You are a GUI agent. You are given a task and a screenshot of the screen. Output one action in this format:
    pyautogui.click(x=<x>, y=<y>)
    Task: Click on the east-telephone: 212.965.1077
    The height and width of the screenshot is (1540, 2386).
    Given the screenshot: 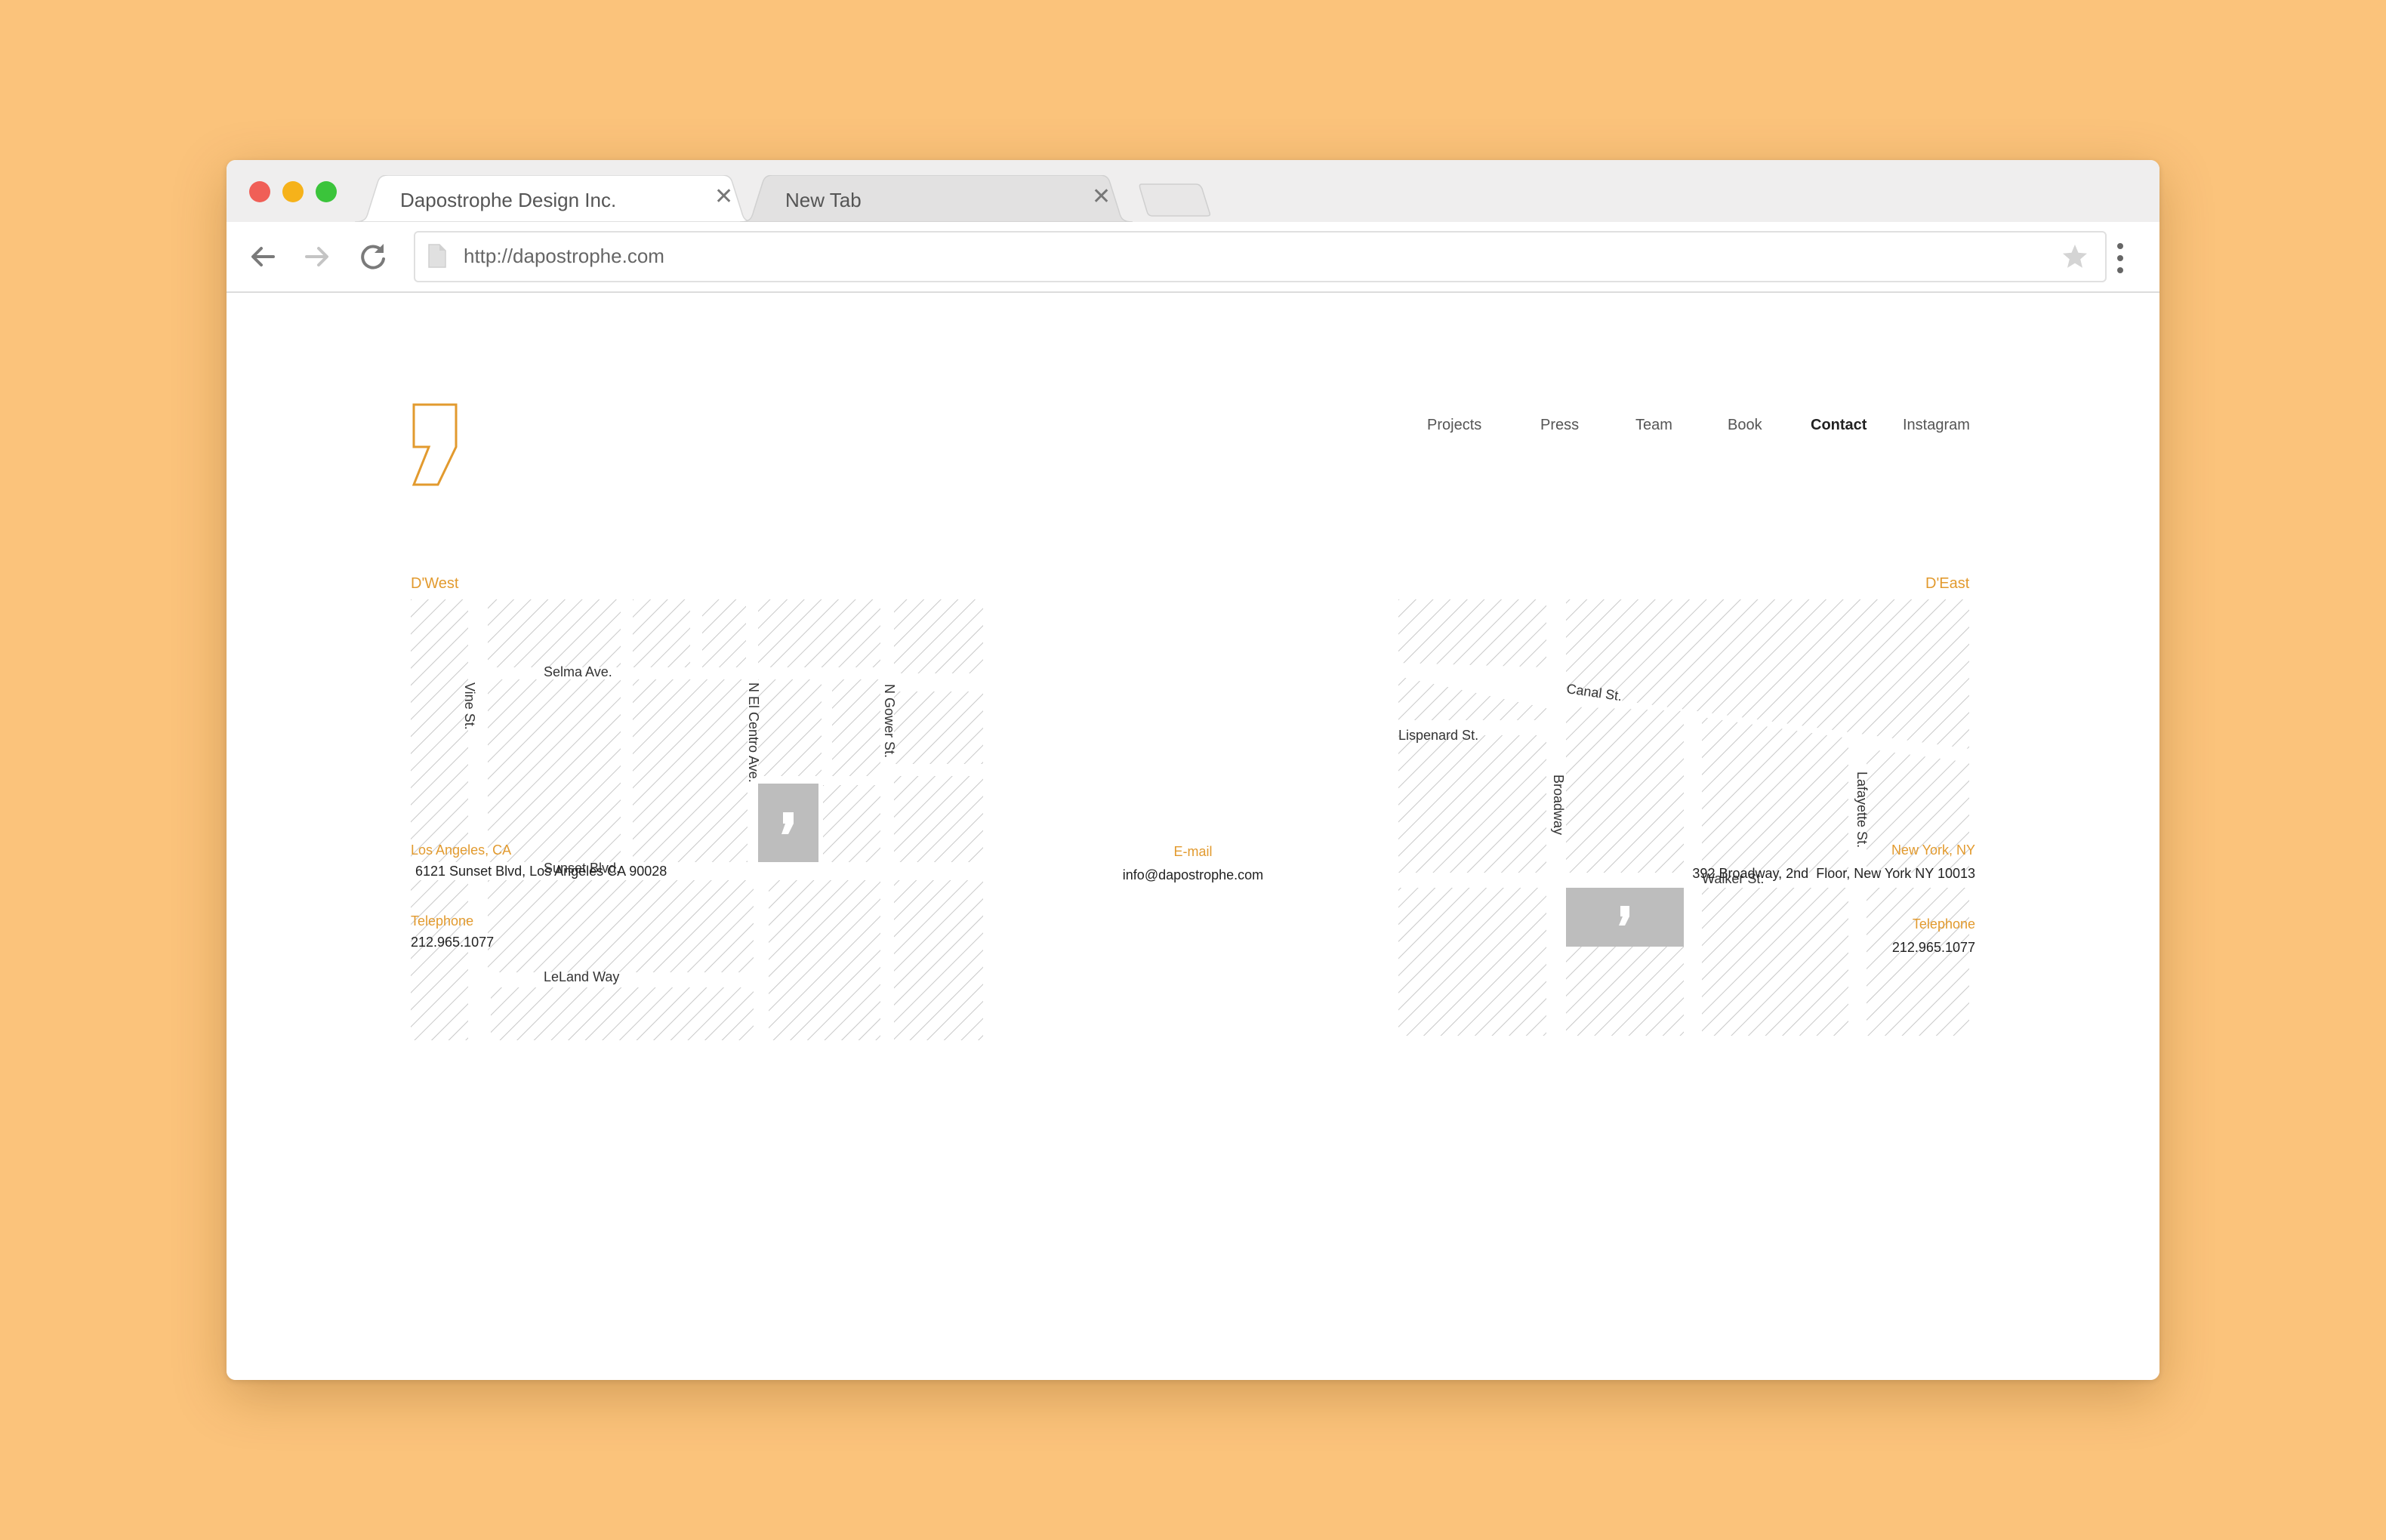 What is the action you would take?
    pyautogui.click(x=1833, y=948)
    